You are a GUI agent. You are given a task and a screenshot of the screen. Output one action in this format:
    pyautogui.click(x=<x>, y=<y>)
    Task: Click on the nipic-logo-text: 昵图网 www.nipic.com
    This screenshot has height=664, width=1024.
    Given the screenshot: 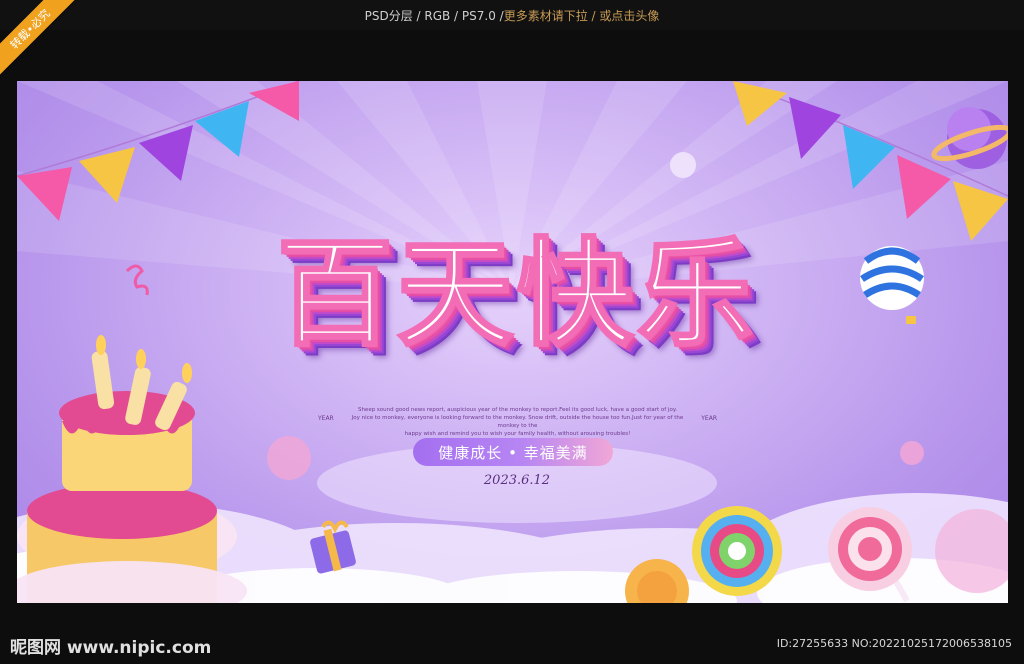 What is the action you would take?
    pyautogui.click(x=111, y=648)
    